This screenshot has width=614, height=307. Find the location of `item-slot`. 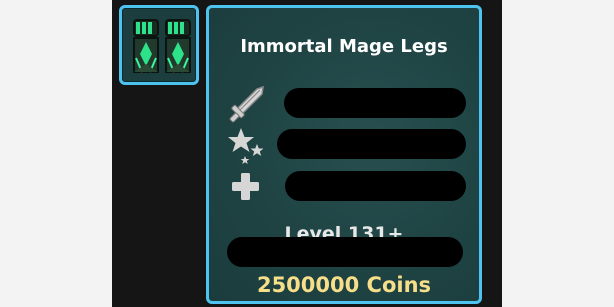

item-slot is located at coordinates (159, 45).